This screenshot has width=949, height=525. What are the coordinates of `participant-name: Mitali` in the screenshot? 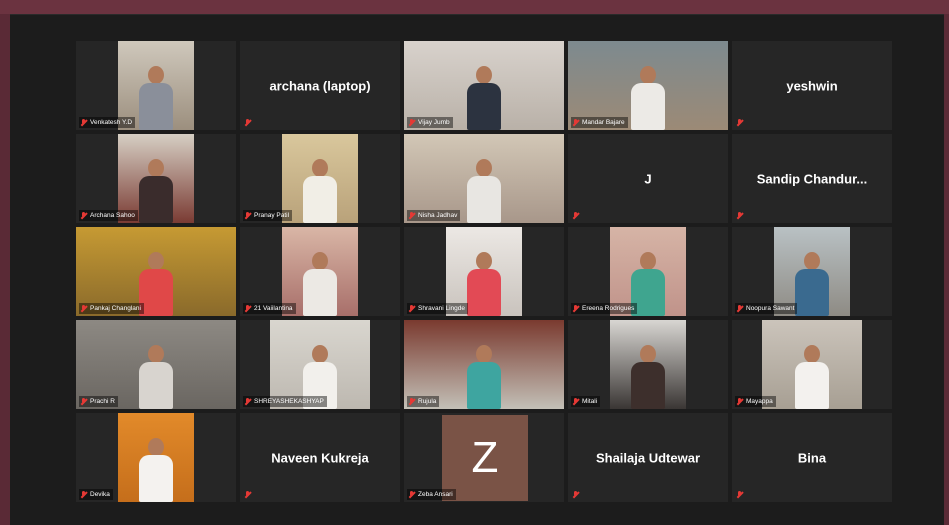 It's located at (590, 401).